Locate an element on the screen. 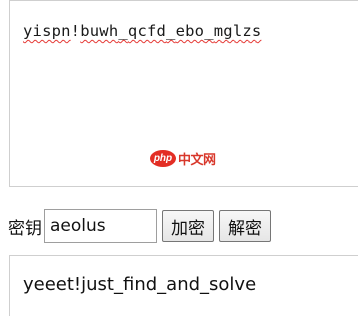  ciphertext-text: yispn!buwh_qcfd_ebo_mglzs is located at coordinates (142, 31).